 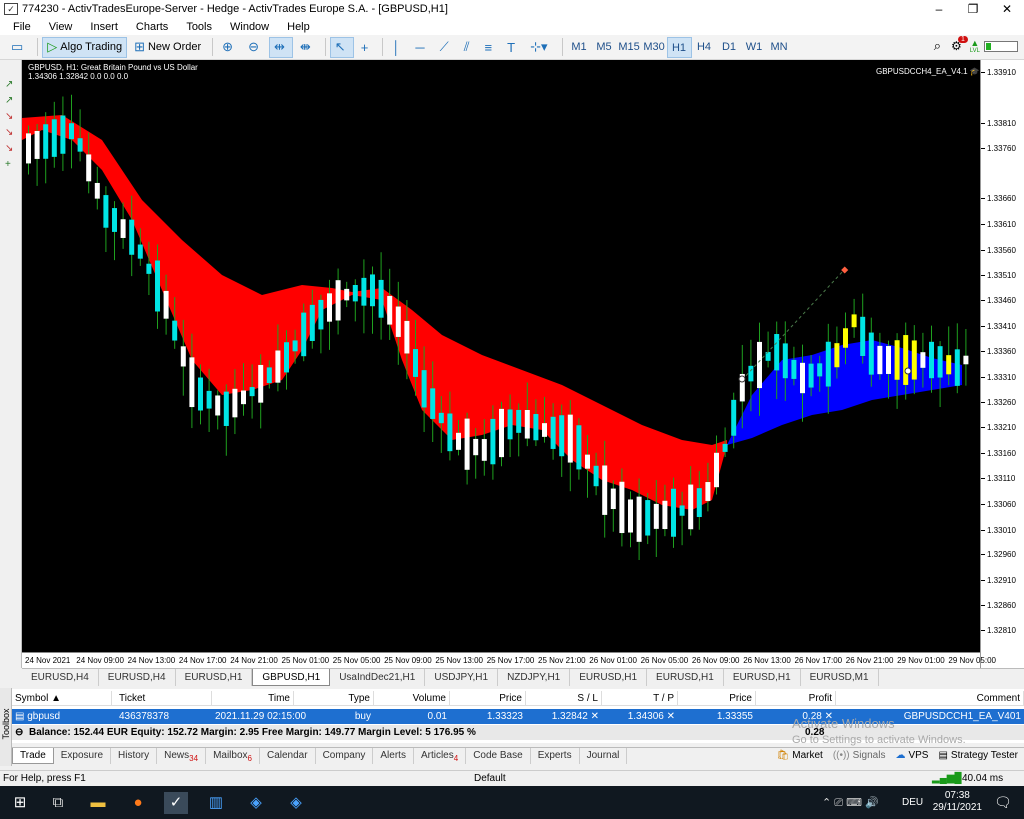 What do you see at coordinates (850, 803) in the screenshot?
I see `tray-icons: ⌃ ⎚ ⌨ 🔊` at bounding box center [850, 803].